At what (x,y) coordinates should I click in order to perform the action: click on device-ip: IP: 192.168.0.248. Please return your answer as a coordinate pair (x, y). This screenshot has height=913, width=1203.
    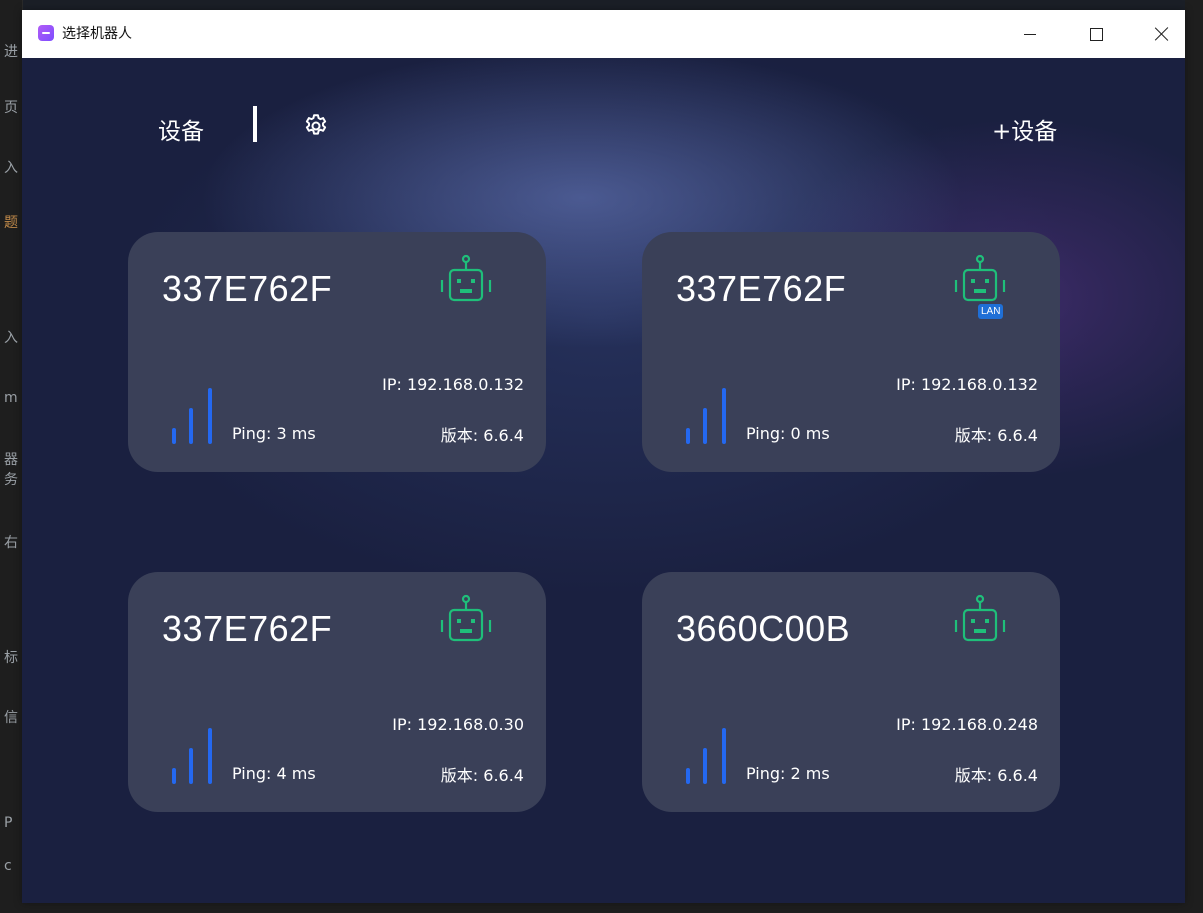
    Looking at the image, I should click on (967, 724).